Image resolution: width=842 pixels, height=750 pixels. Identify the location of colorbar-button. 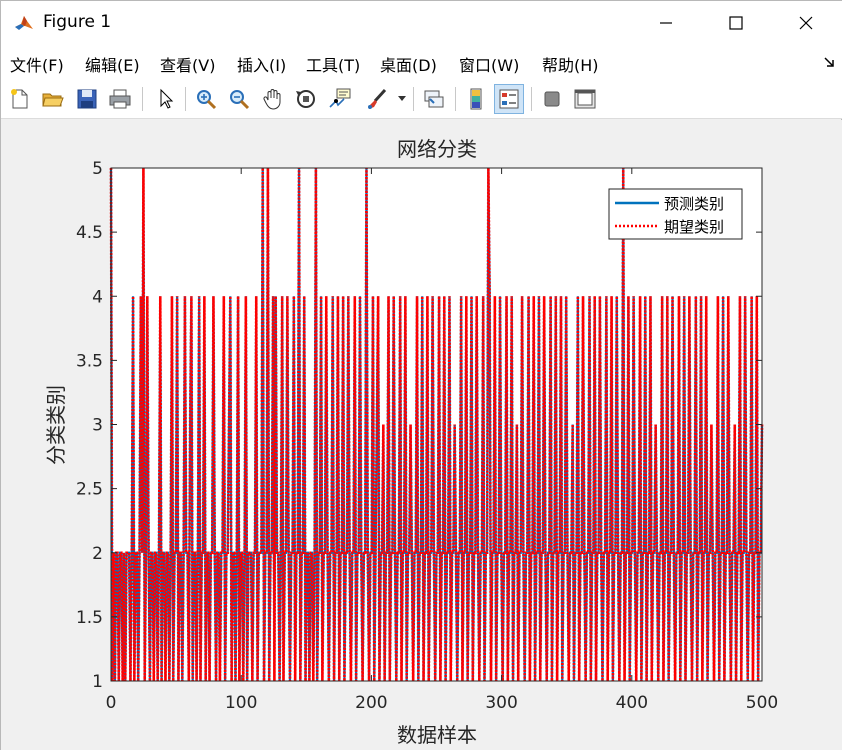
(476, 99).